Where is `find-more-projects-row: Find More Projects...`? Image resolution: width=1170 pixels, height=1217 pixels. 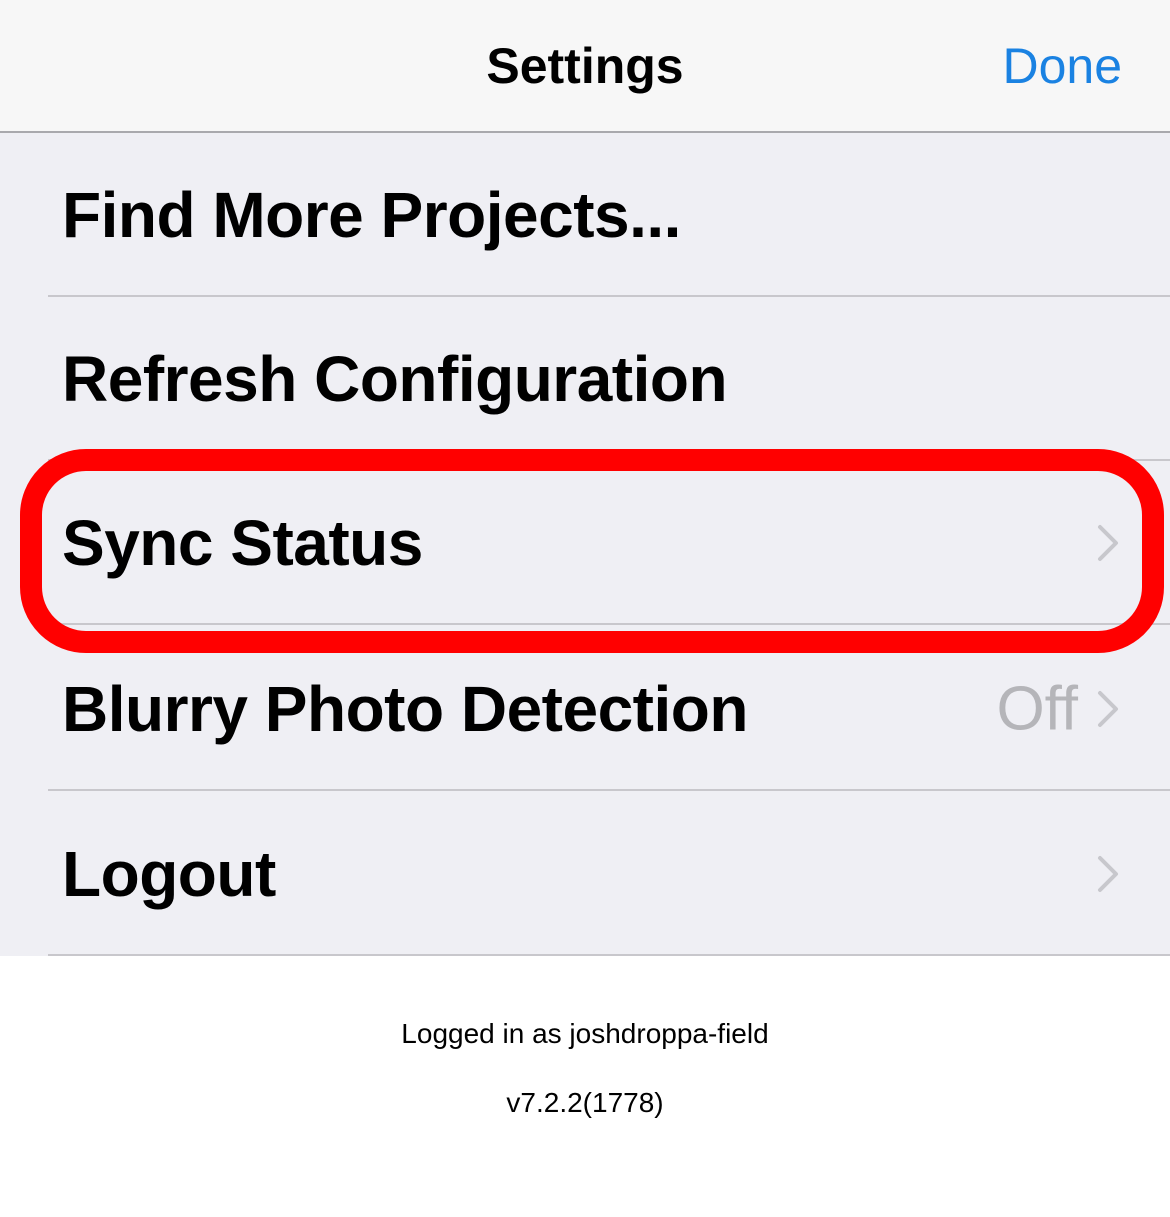
find-more-projects-row: Find More Projects... is located at coordinates (585, 215).